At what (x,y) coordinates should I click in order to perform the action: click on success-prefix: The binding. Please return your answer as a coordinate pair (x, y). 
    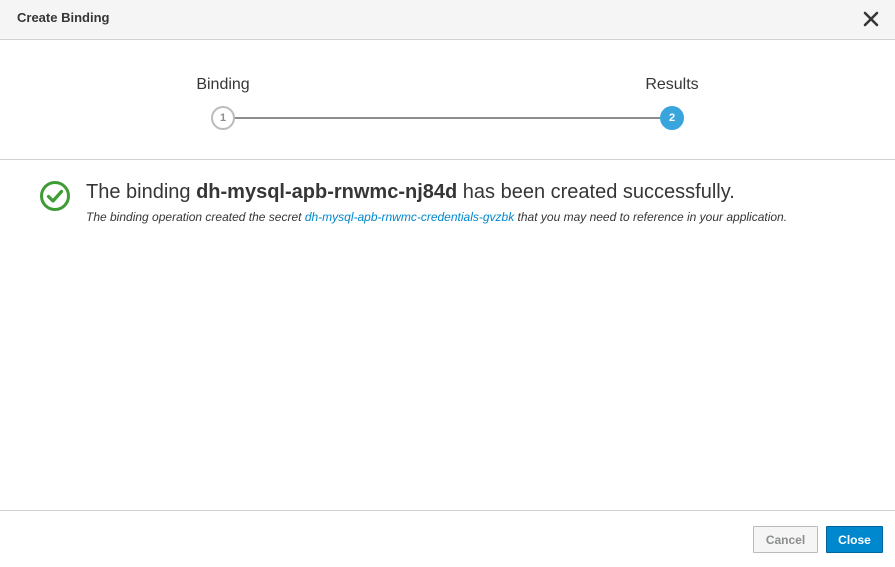
    Looking at the image, I should click on (141, 192).